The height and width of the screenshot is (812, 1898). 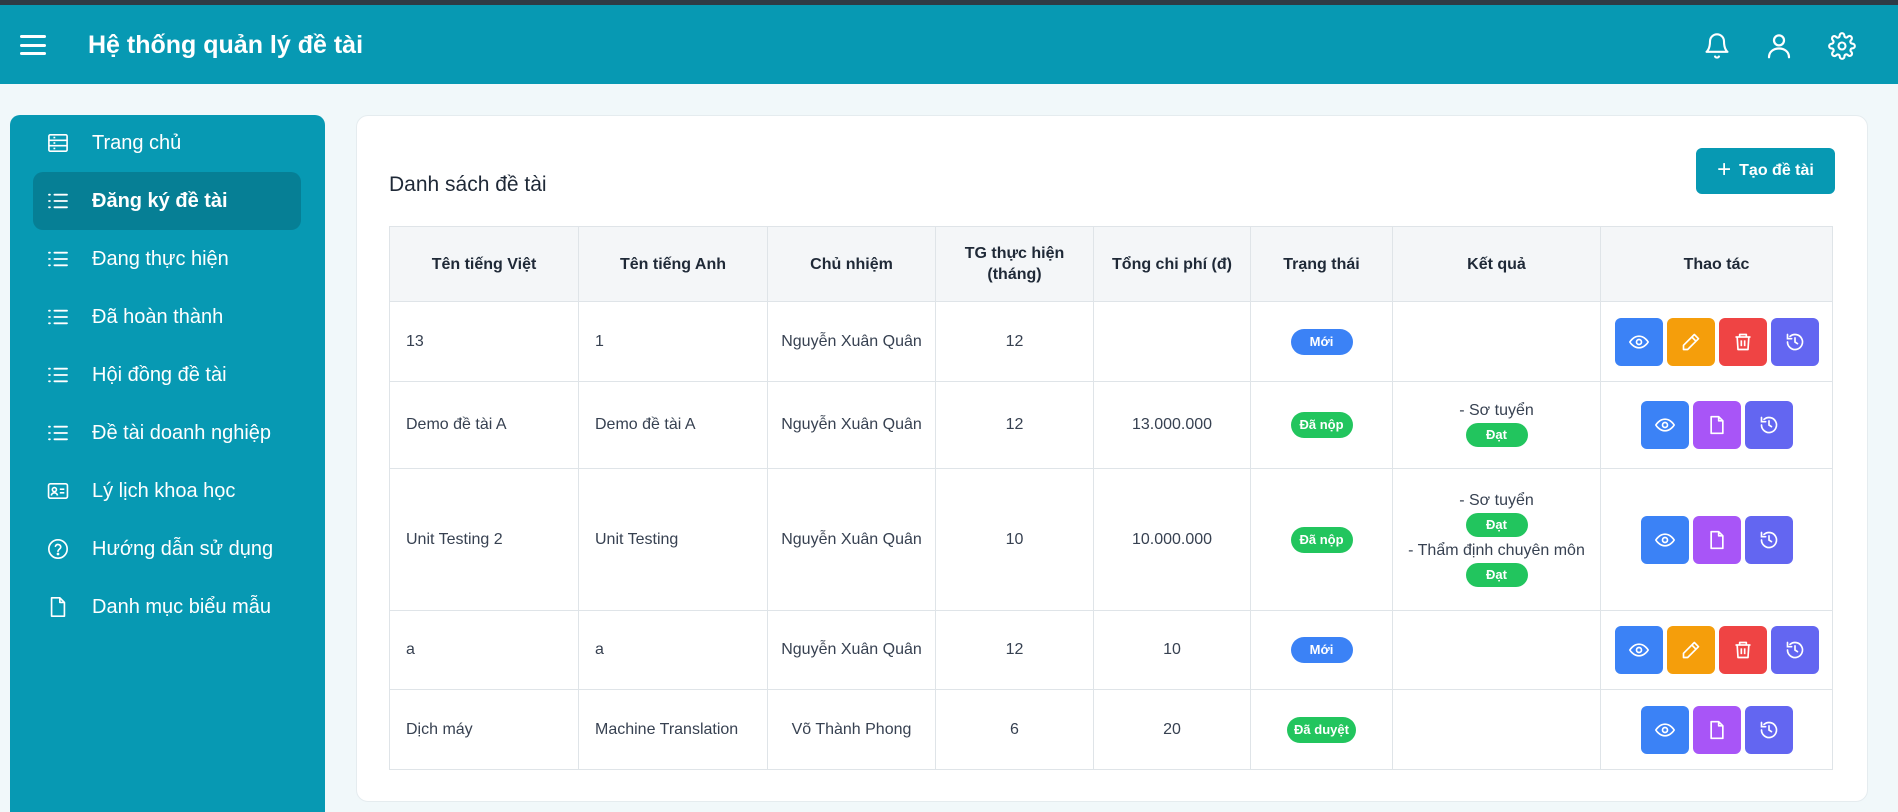 I want to click on cell-result: - Sơ tuyển Đạt, so click(x=1496, y=425).